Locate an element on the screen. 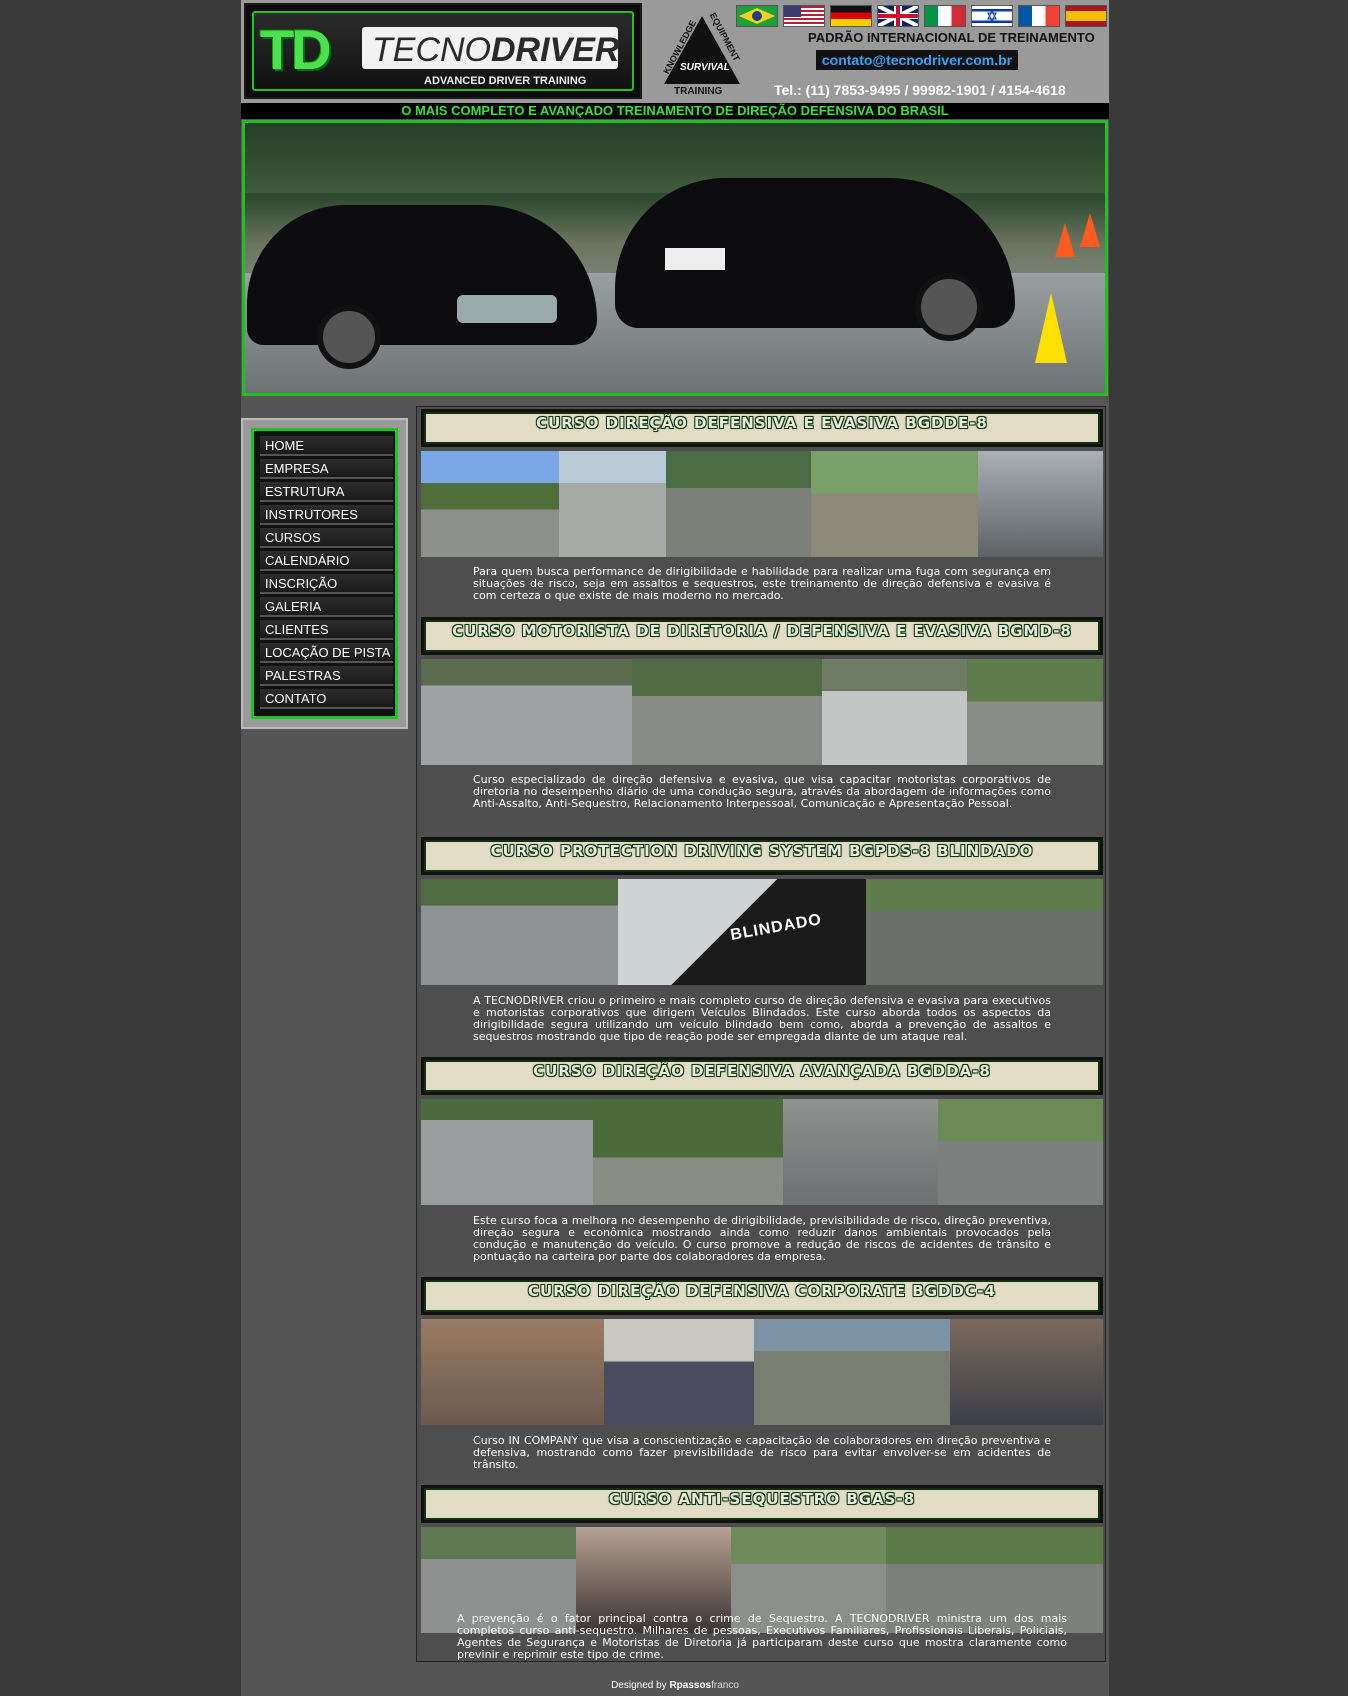  menu-item-estrutura: ESTRUTURA is located at coordinates (326, 492).